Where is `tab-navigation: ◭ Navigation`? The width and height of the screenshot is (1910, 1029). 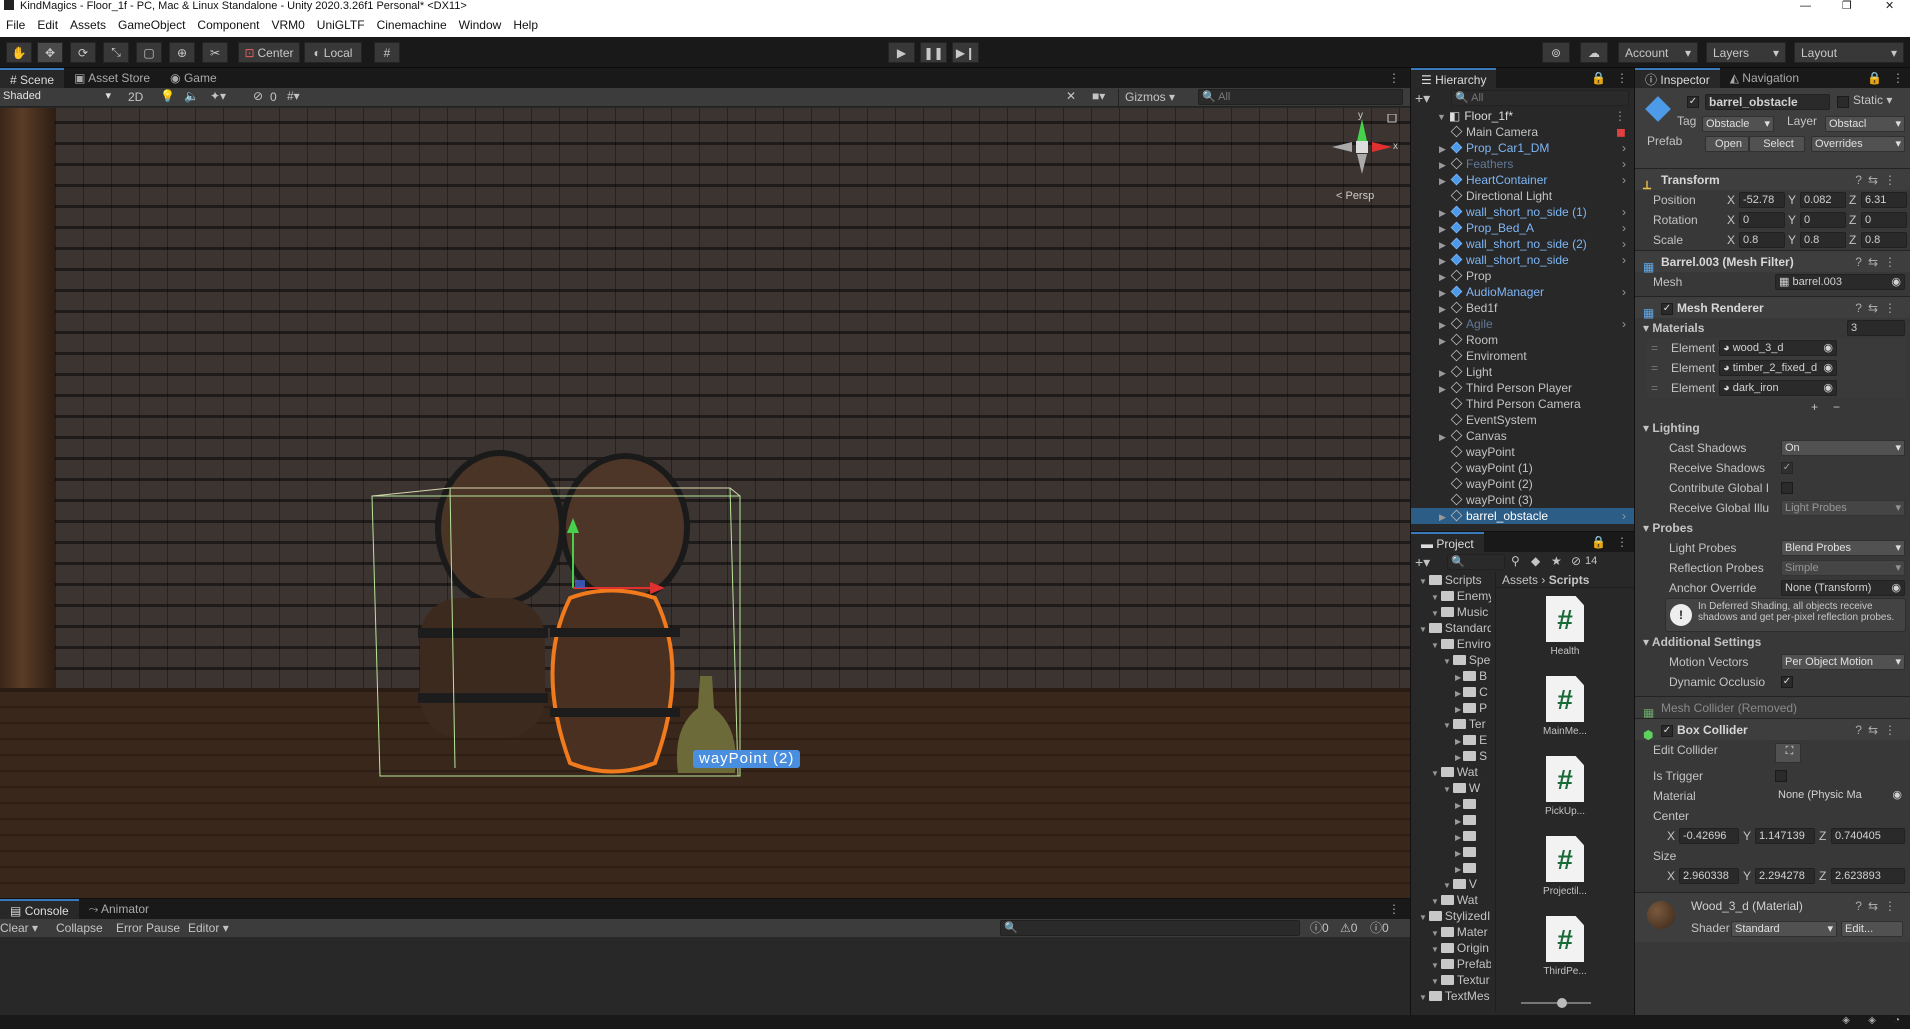 tab-navigation: ◭ Navigation is located at coordinates (1764, 78).